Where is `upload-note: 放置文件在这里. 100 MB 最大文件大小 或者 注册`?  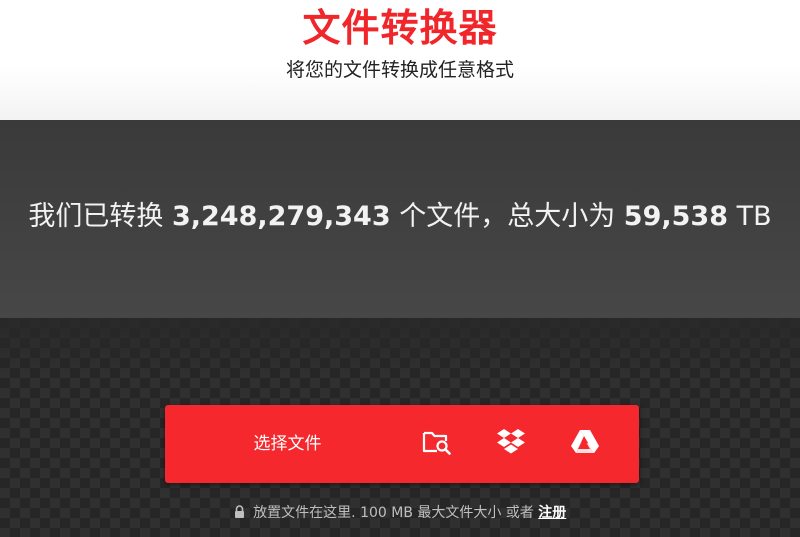 upload-note: 放置文件在这里. 100 MB 最大文件大小 或者 注册 is located at coordinates (400, 513).